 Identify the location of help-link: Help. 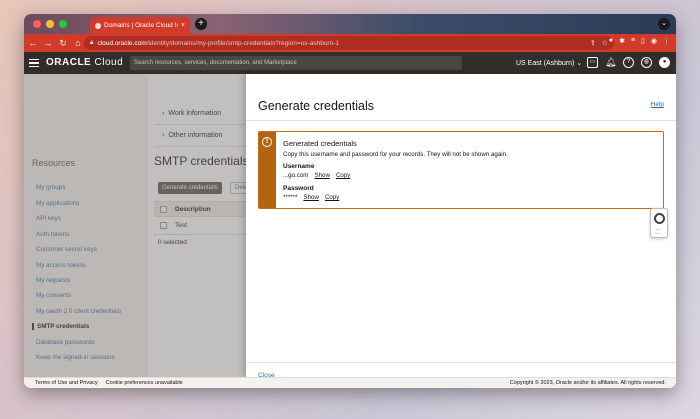
(657, 104).